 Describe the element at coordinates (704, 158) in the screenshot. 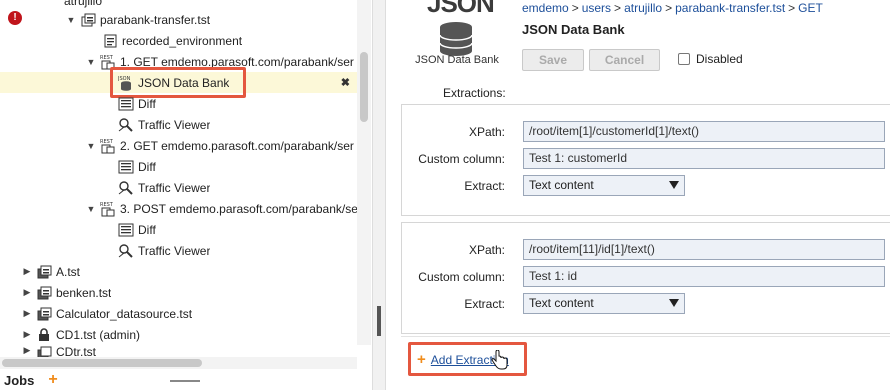

I see `custom-column-input: Test 1: customerId` at that location.